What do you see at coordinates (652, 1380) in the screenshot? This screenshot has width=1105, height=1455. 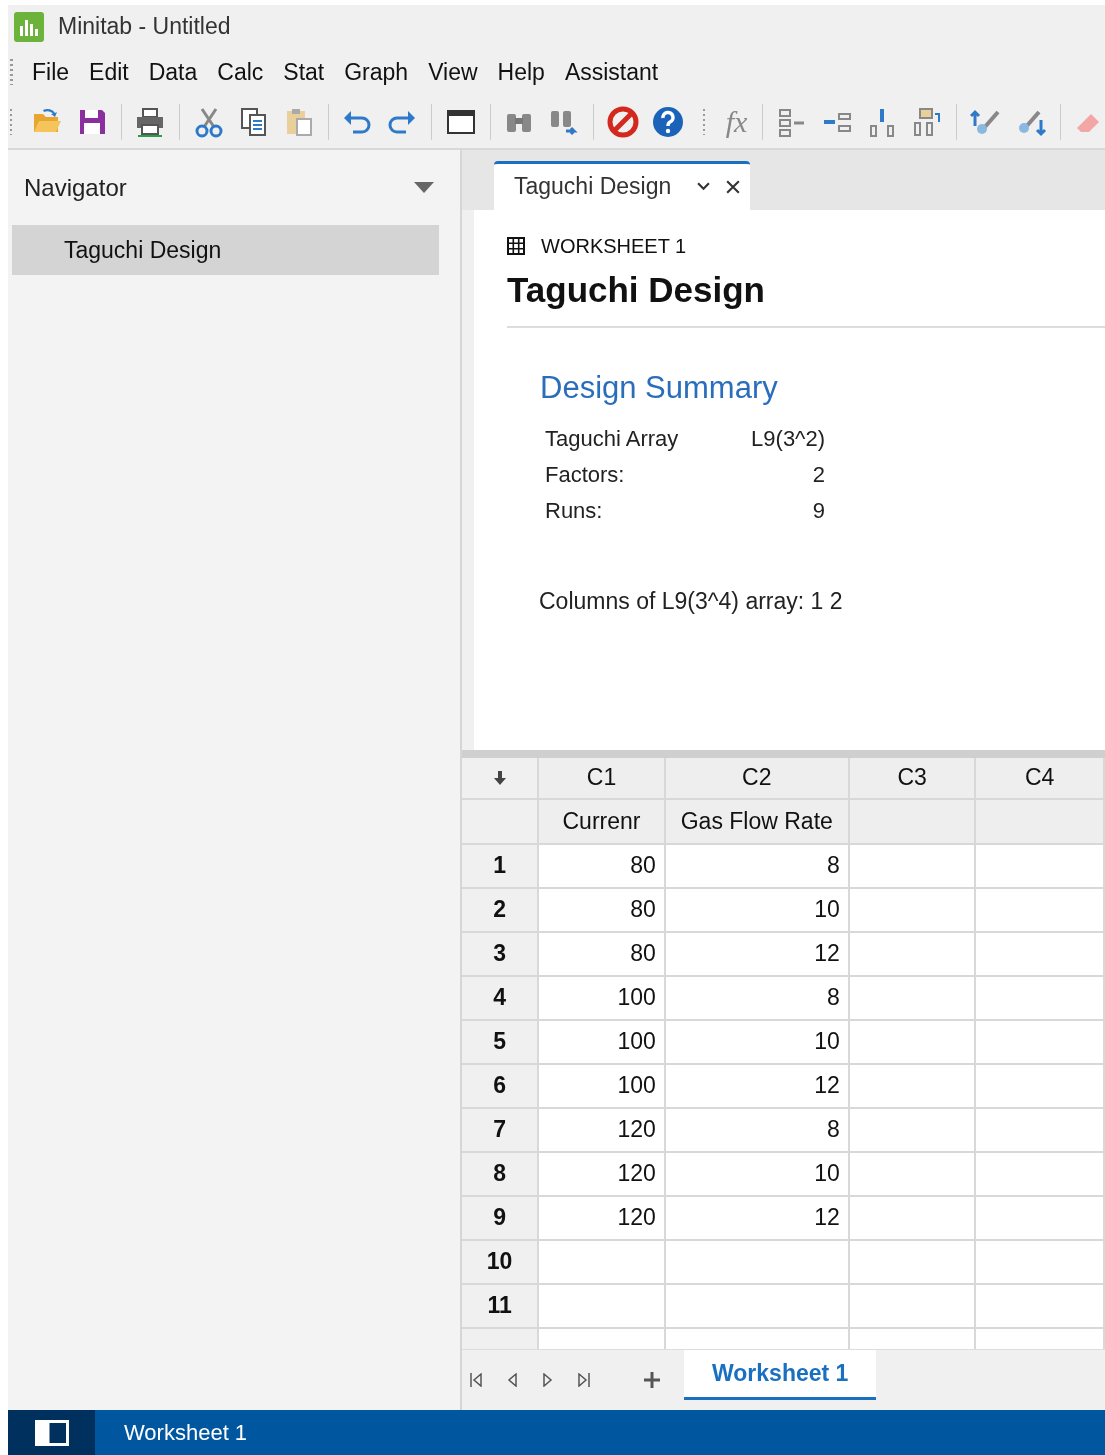 I see `add-sheet-icon` at bounding box center [652, 1380].